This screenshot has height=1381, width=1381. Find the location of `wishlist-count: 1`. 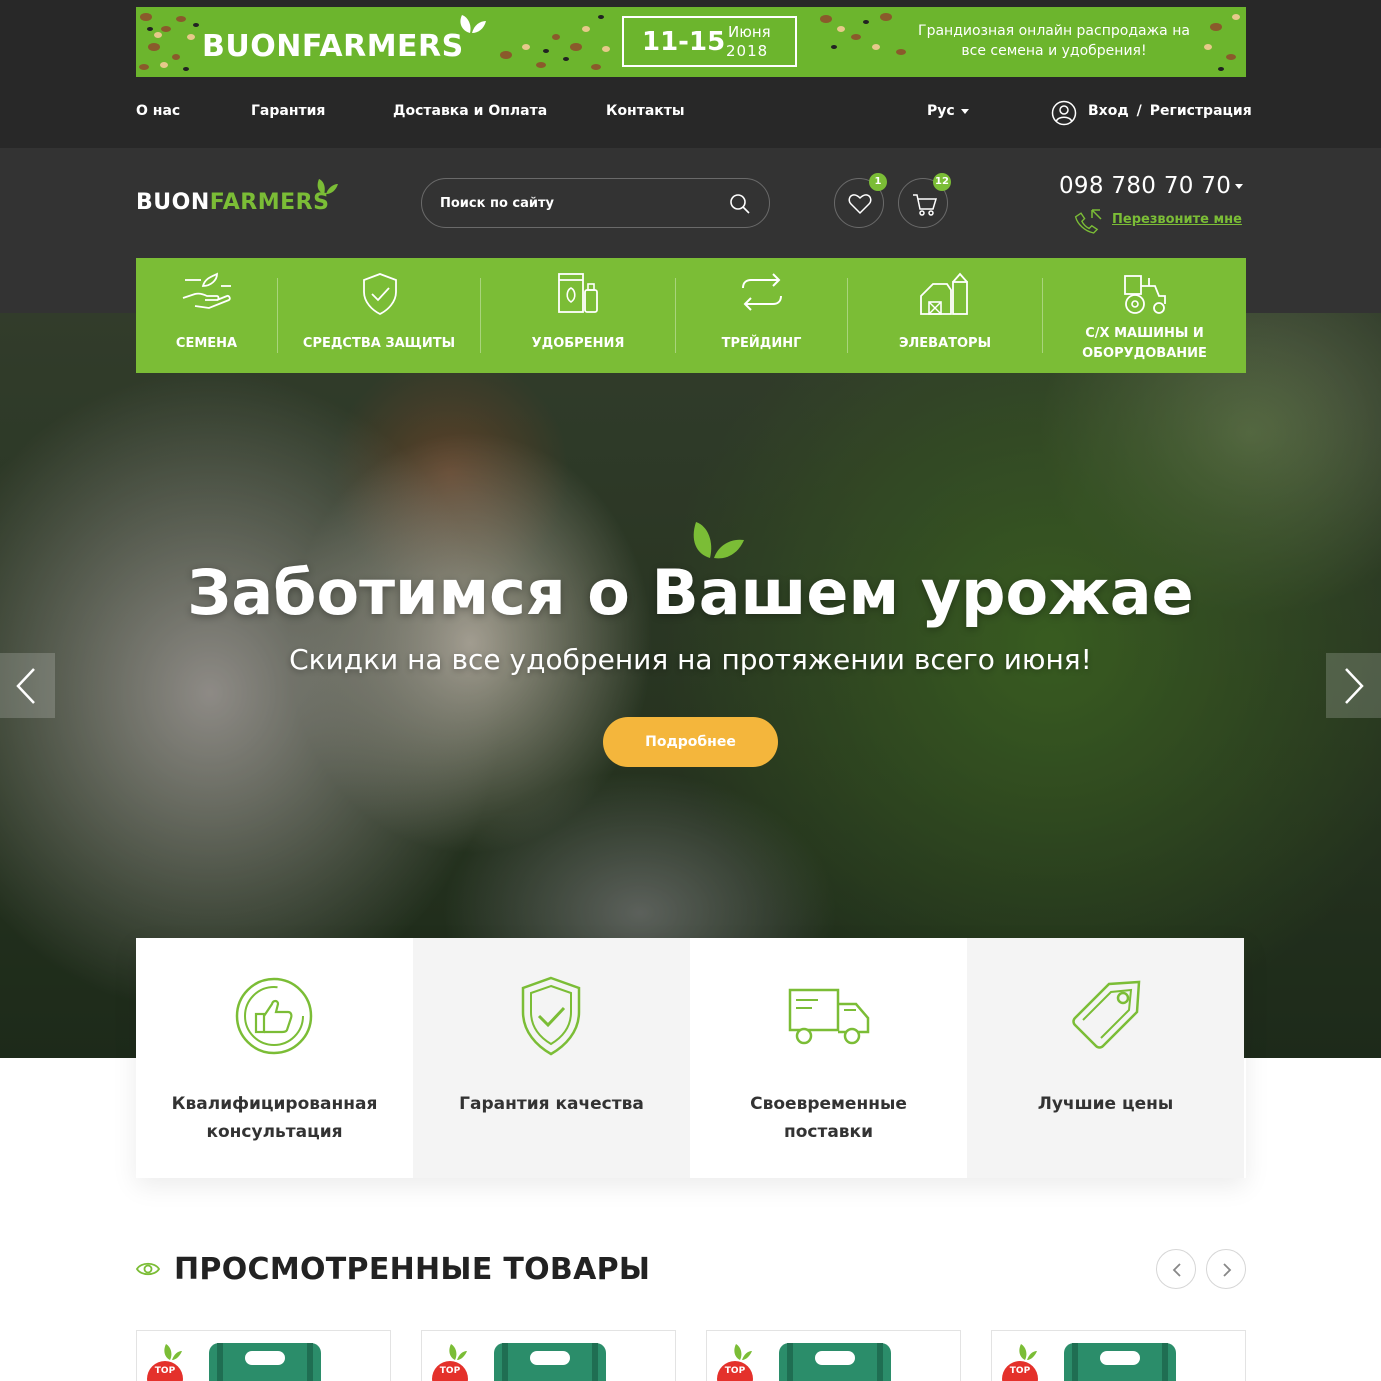

wishlist-count: 1 is located at coordinates (878, 182).